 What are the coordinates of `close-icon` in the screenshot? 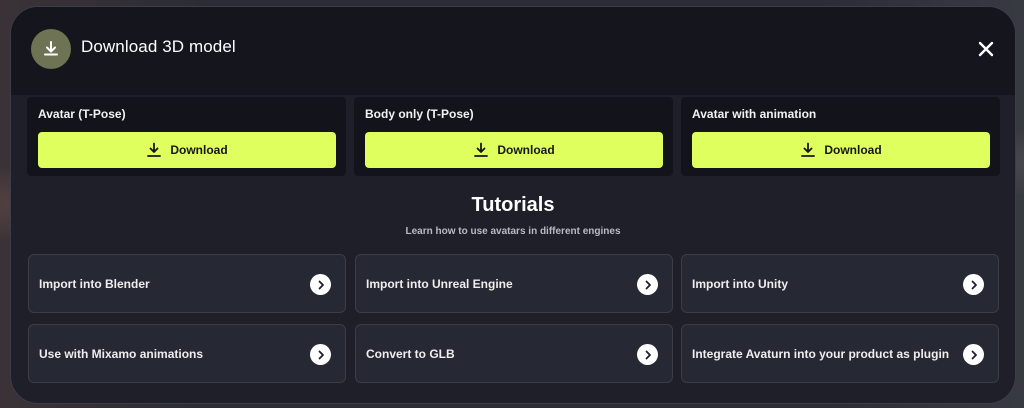 It's located at (986, 49).